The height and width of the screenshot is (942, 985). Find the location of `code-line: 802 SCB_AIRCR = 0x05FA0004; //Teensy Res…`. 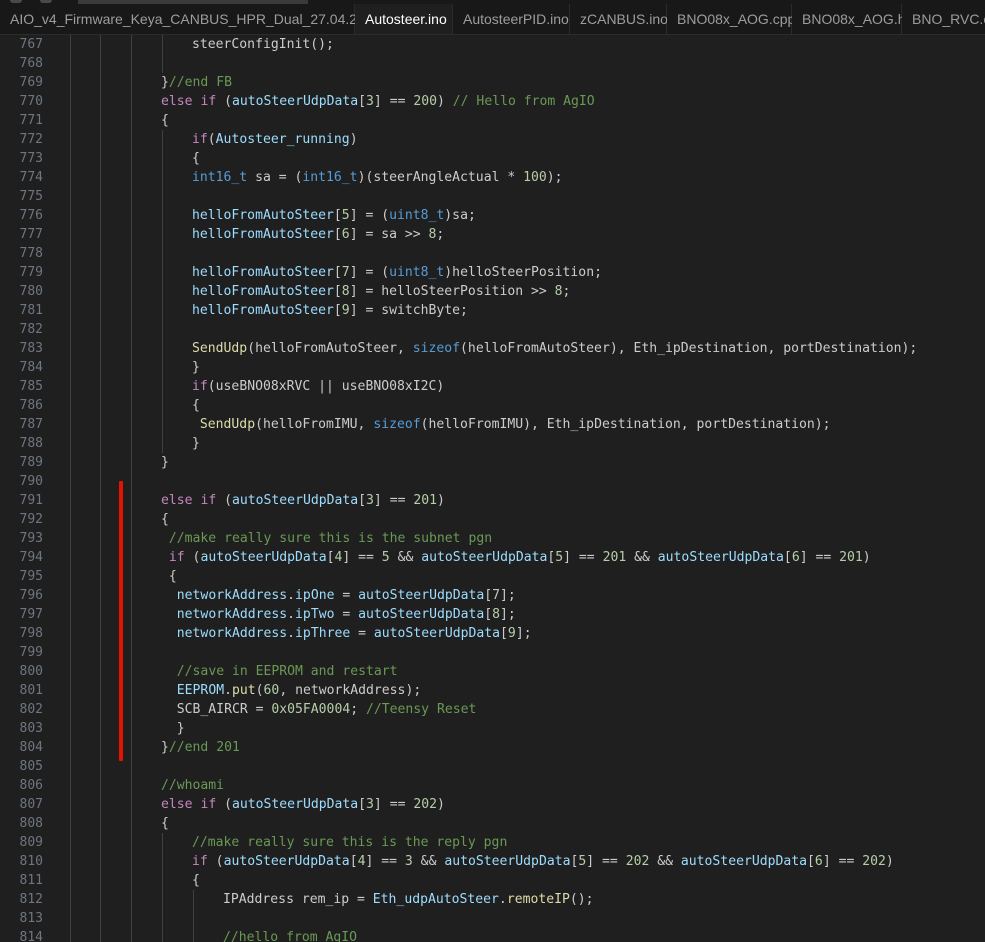

code-line: 802 SCB_AIRCR = 0x05FA0004; //Teensy Res… is located at coordinates (492, 709).